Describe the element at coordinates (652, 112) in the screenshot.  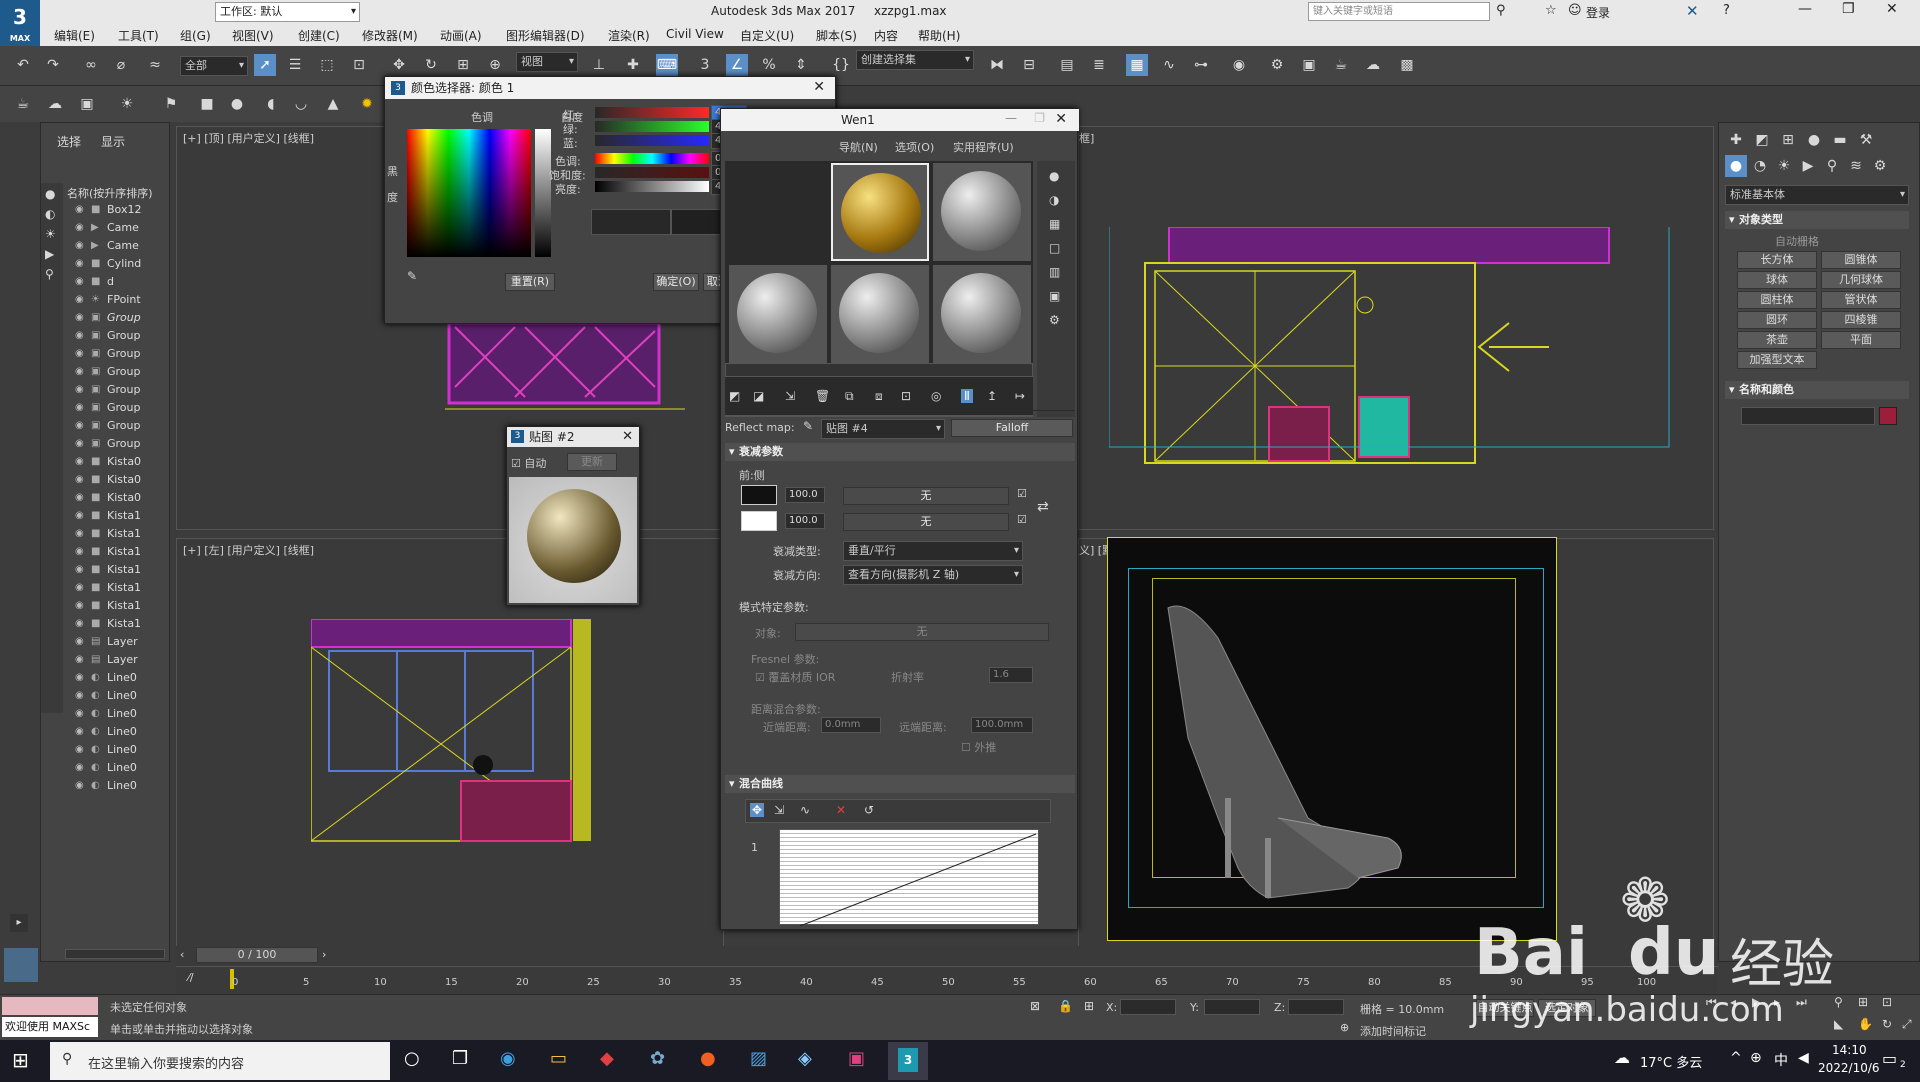
I see `red-slider` at that location.